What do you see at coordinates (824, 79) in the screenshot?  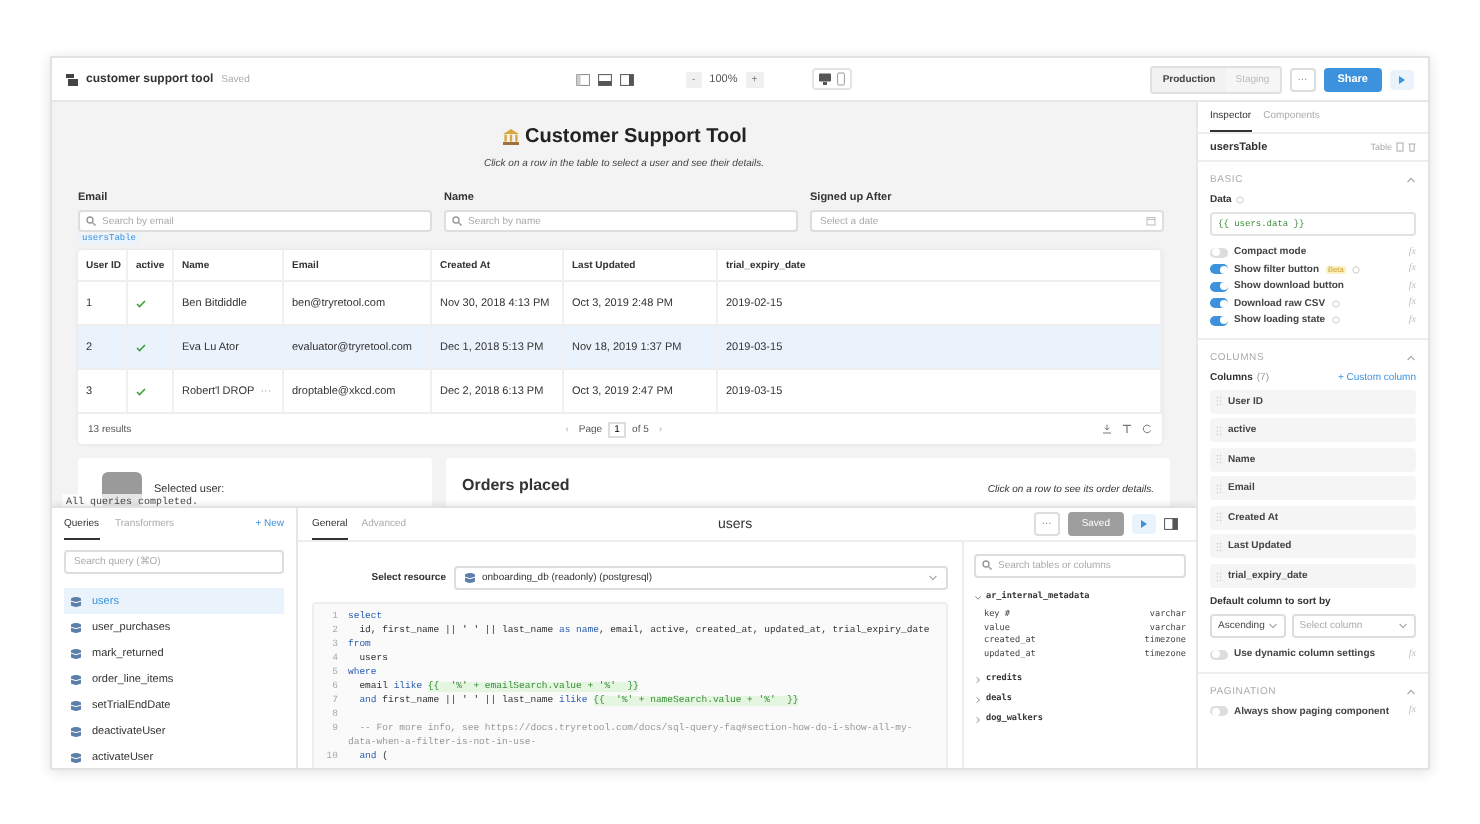 I see `desktop-icon` at bounding box center [824, 79].